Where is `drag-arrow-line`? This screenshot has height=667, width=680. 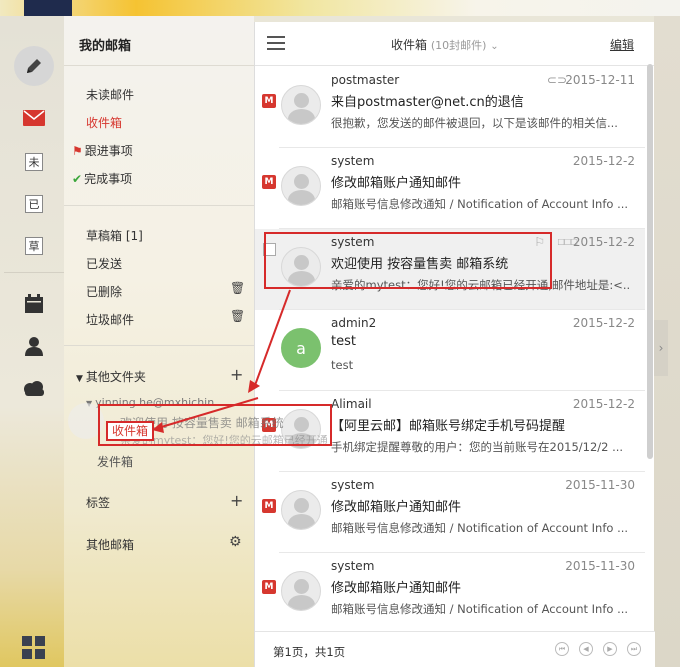 drag-arrow-line is located at coordinates (272, 339).